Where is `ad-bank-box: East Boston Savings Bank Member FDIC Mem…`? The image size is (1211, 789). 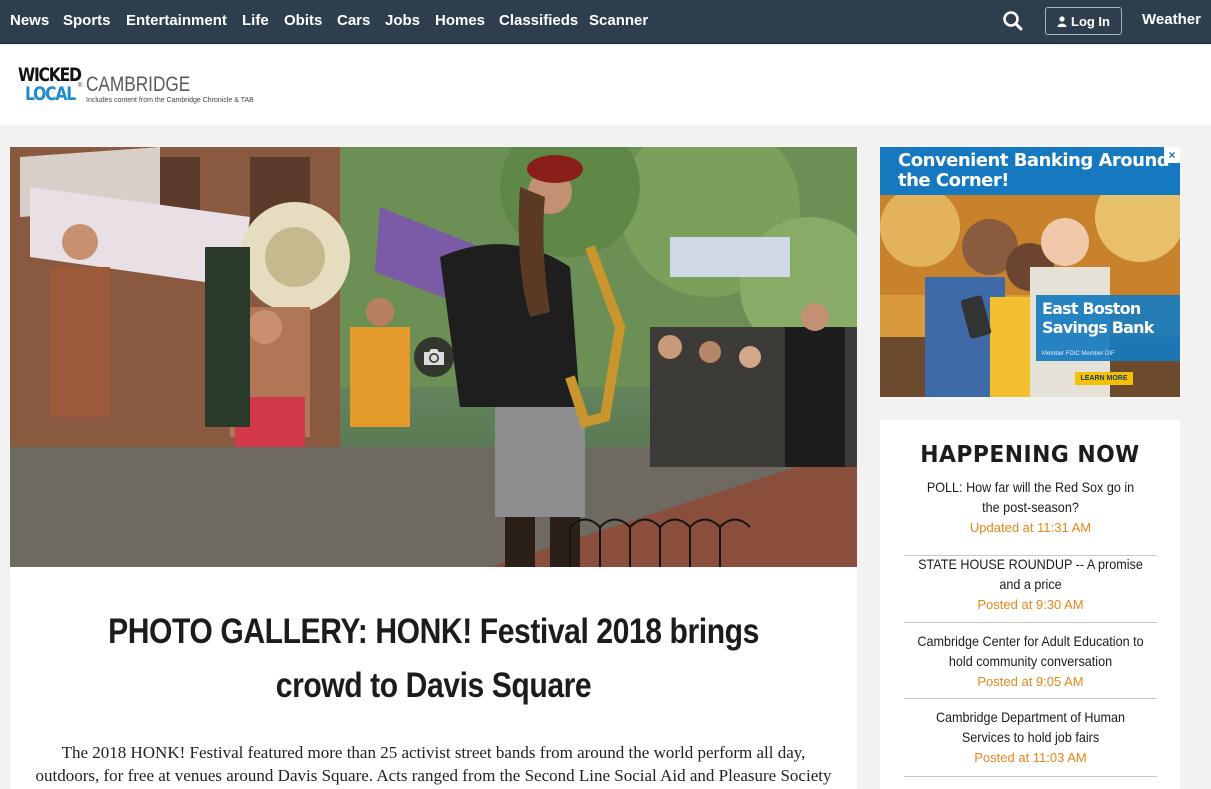
ad-bank-box: East Boston Savings Bank Member FDIC Mem… is located at coordinates (1108, 328).